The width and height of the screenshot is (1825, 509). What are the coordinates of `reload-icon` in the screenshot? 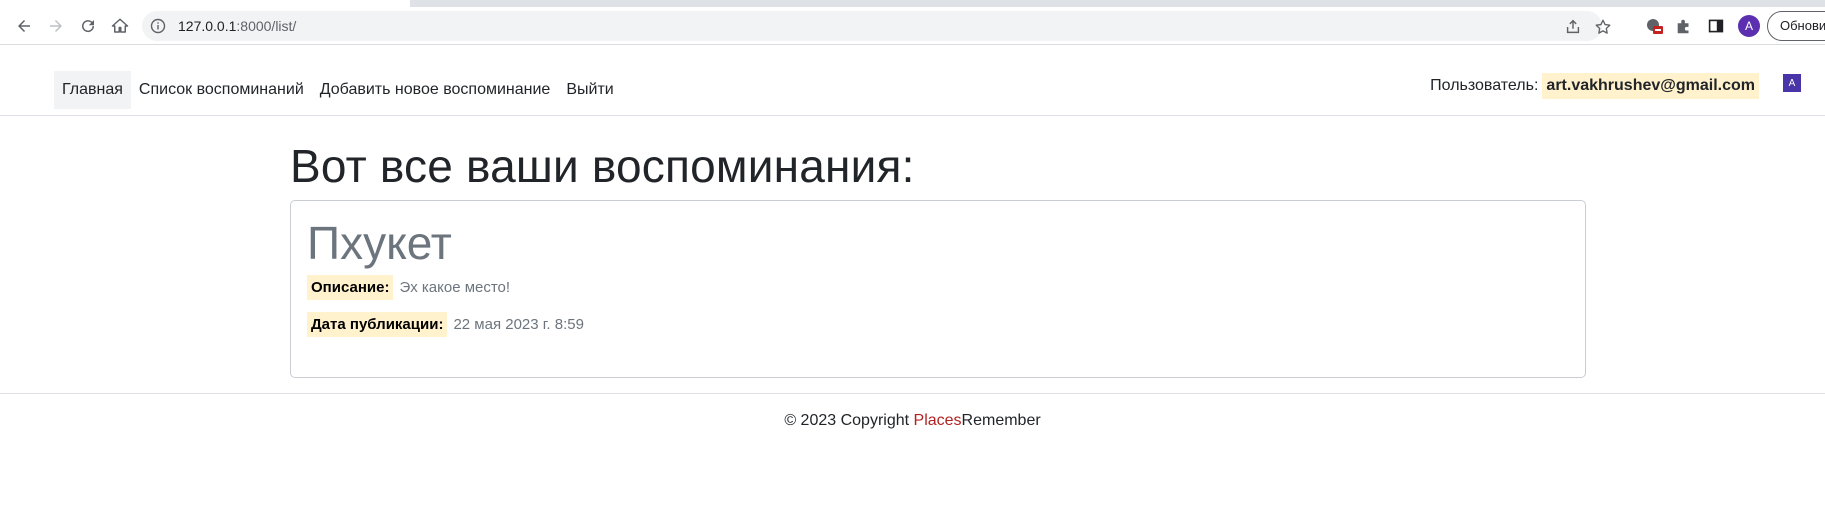 It's located at (88, 26).